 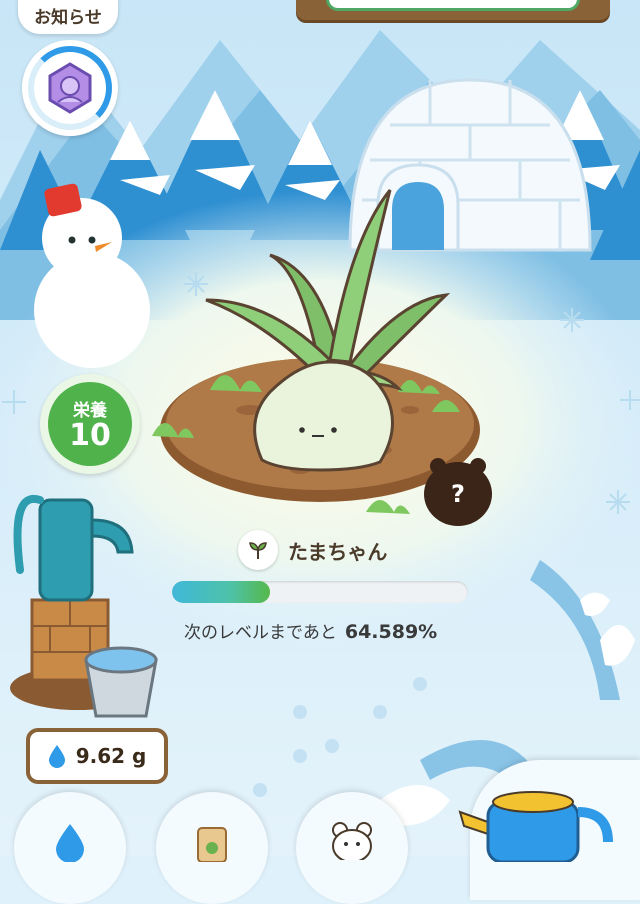 I want to click on friends-button, so click(x=352, y=848).